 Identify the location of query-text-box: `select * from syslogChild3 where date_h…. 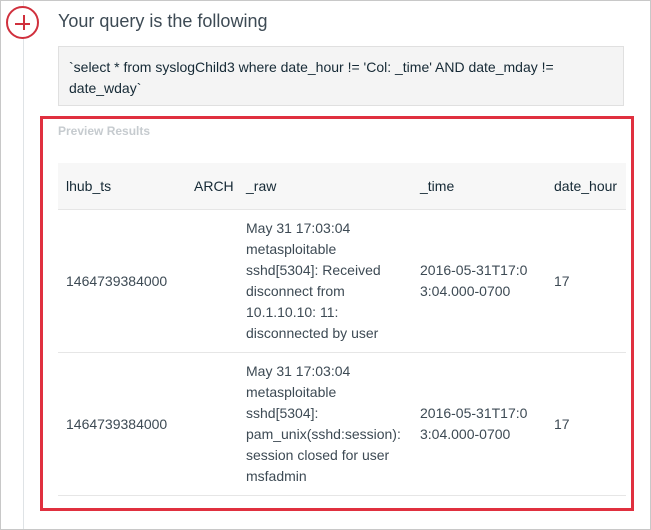
(341, 76).